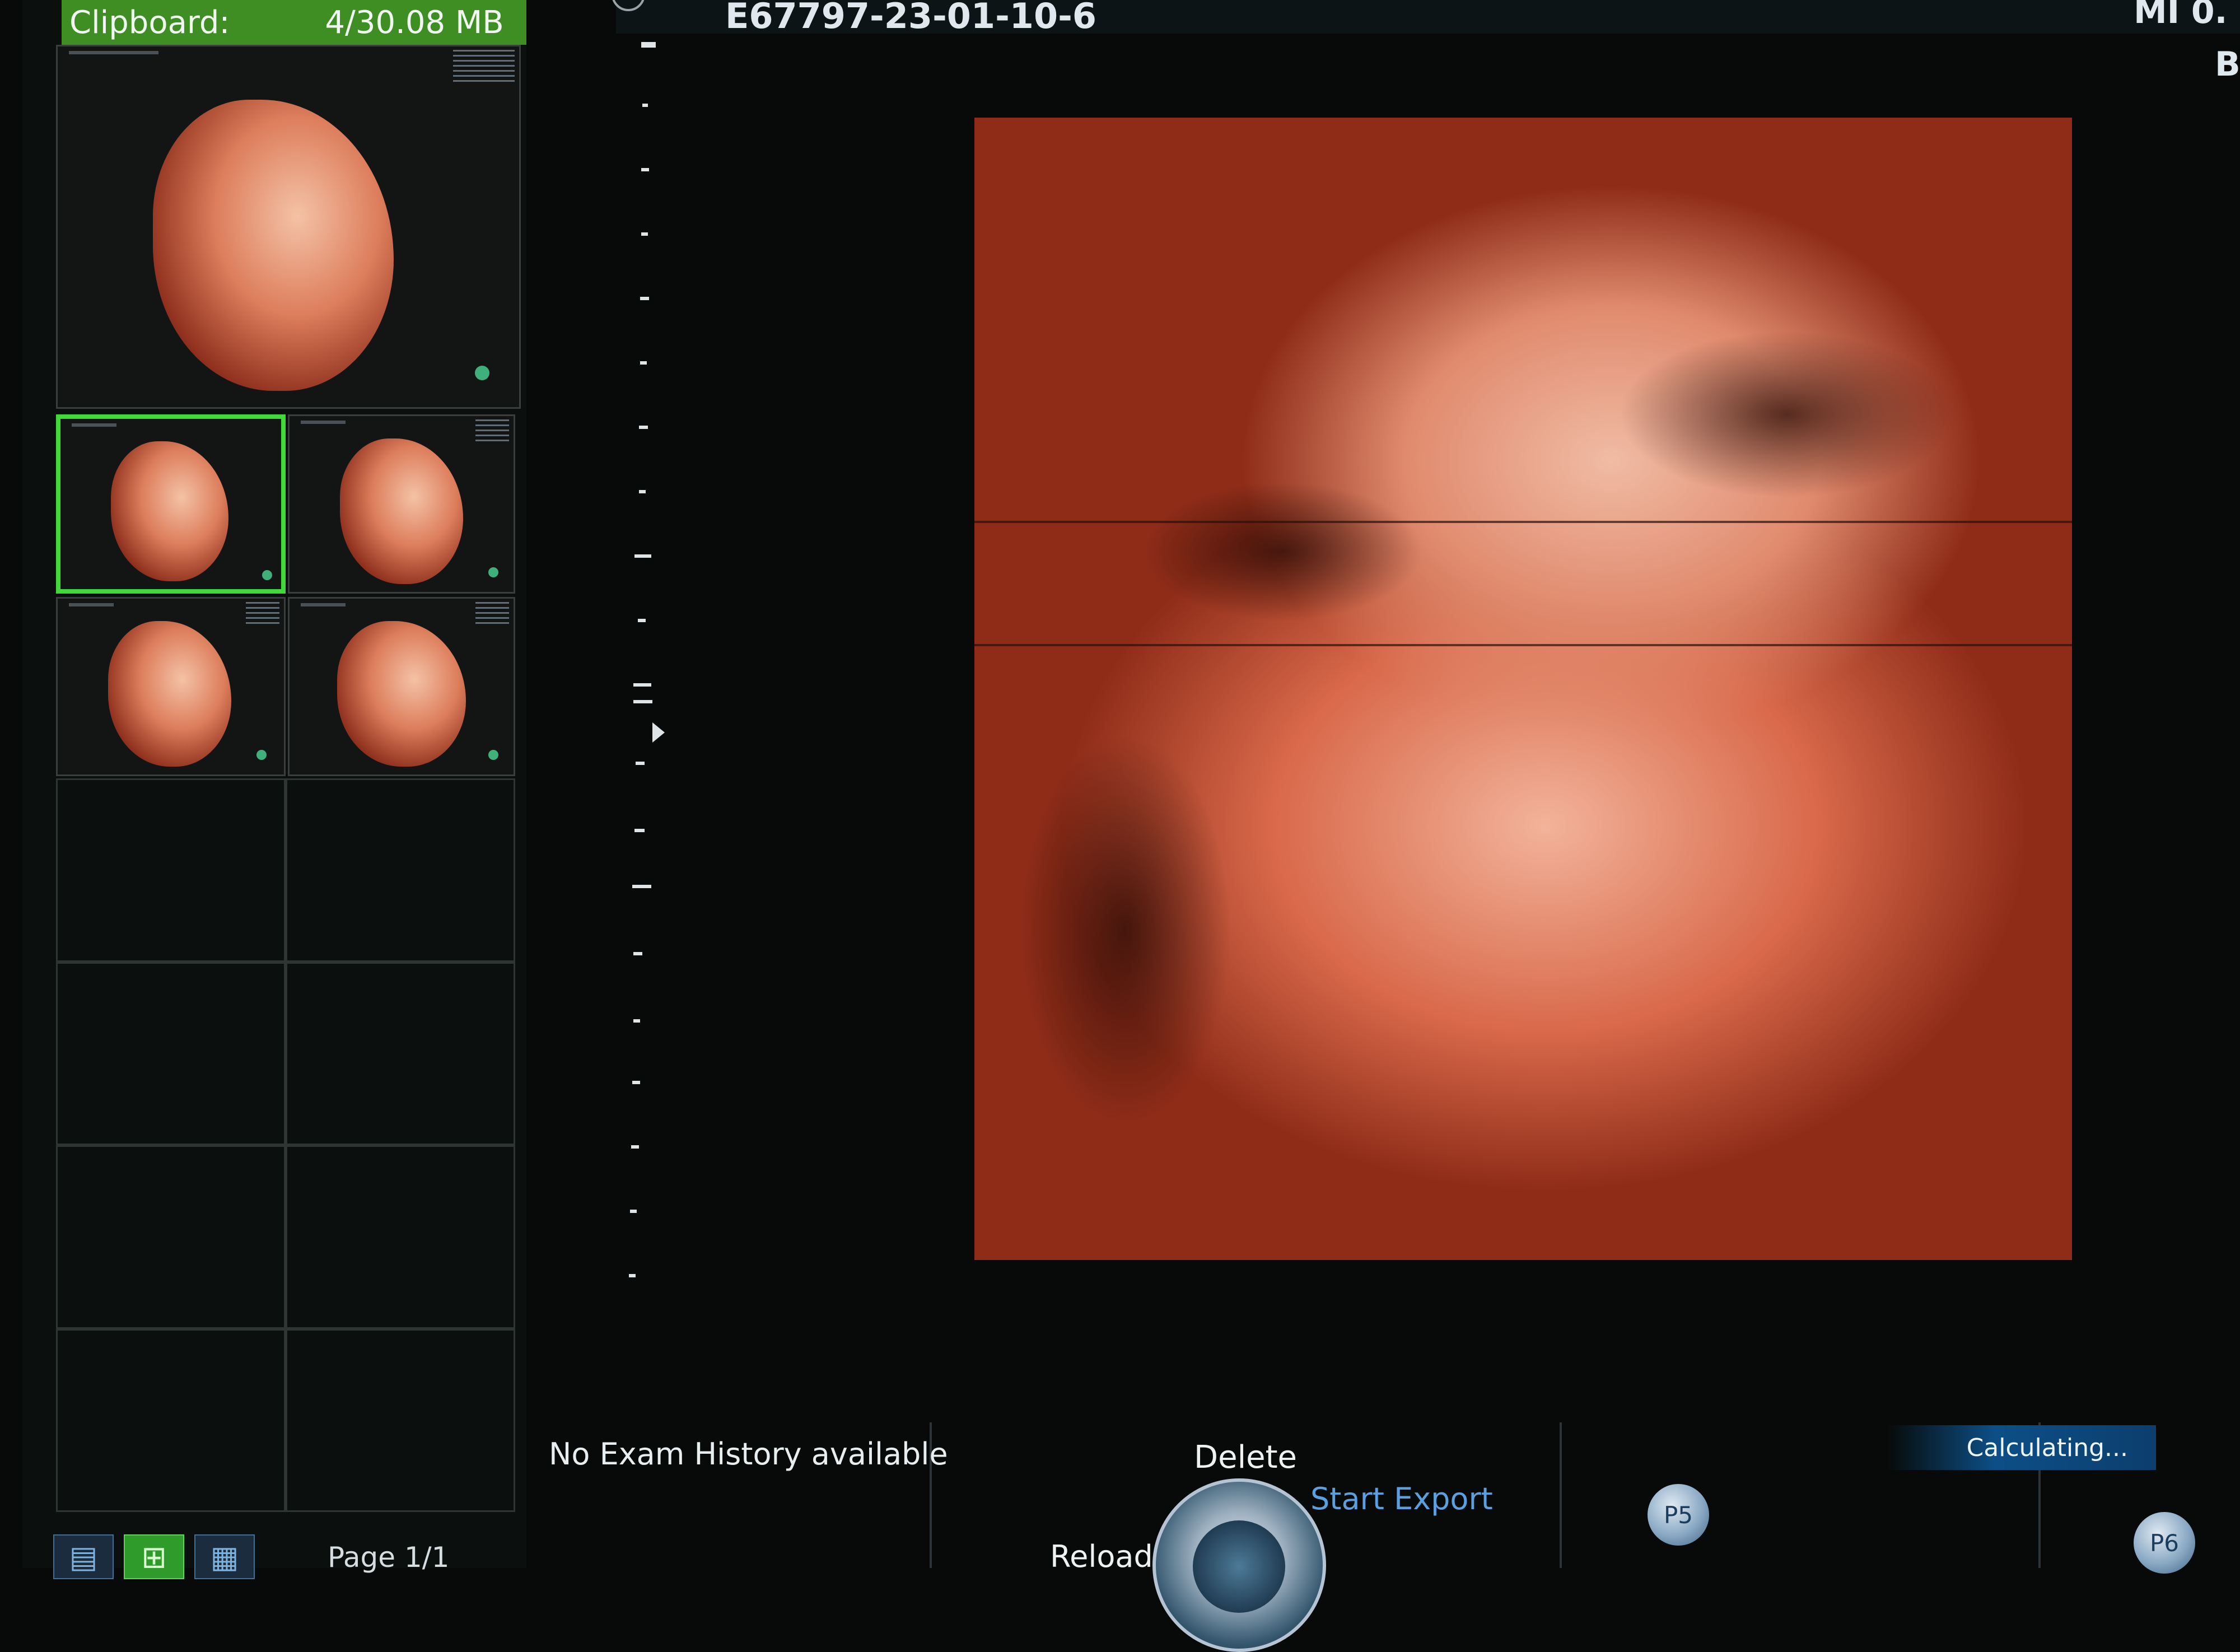 This screenshot has height=1652, width=2240. Describe the element at coordinates (2181, 16) in the screenshot. I see `mechanical-index-label: MI 0.` at that location.